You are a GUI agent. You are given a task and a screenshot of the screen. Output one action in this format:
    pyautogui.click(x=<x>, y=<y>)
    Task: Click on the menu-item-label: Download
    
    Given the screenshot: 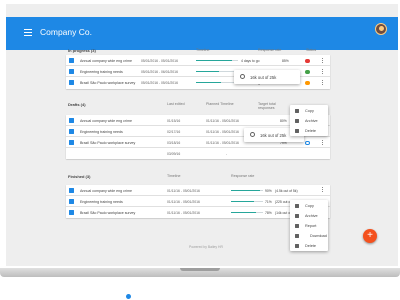 What is the action you would take?
    pyautogui.click(x=318, y=235)
    